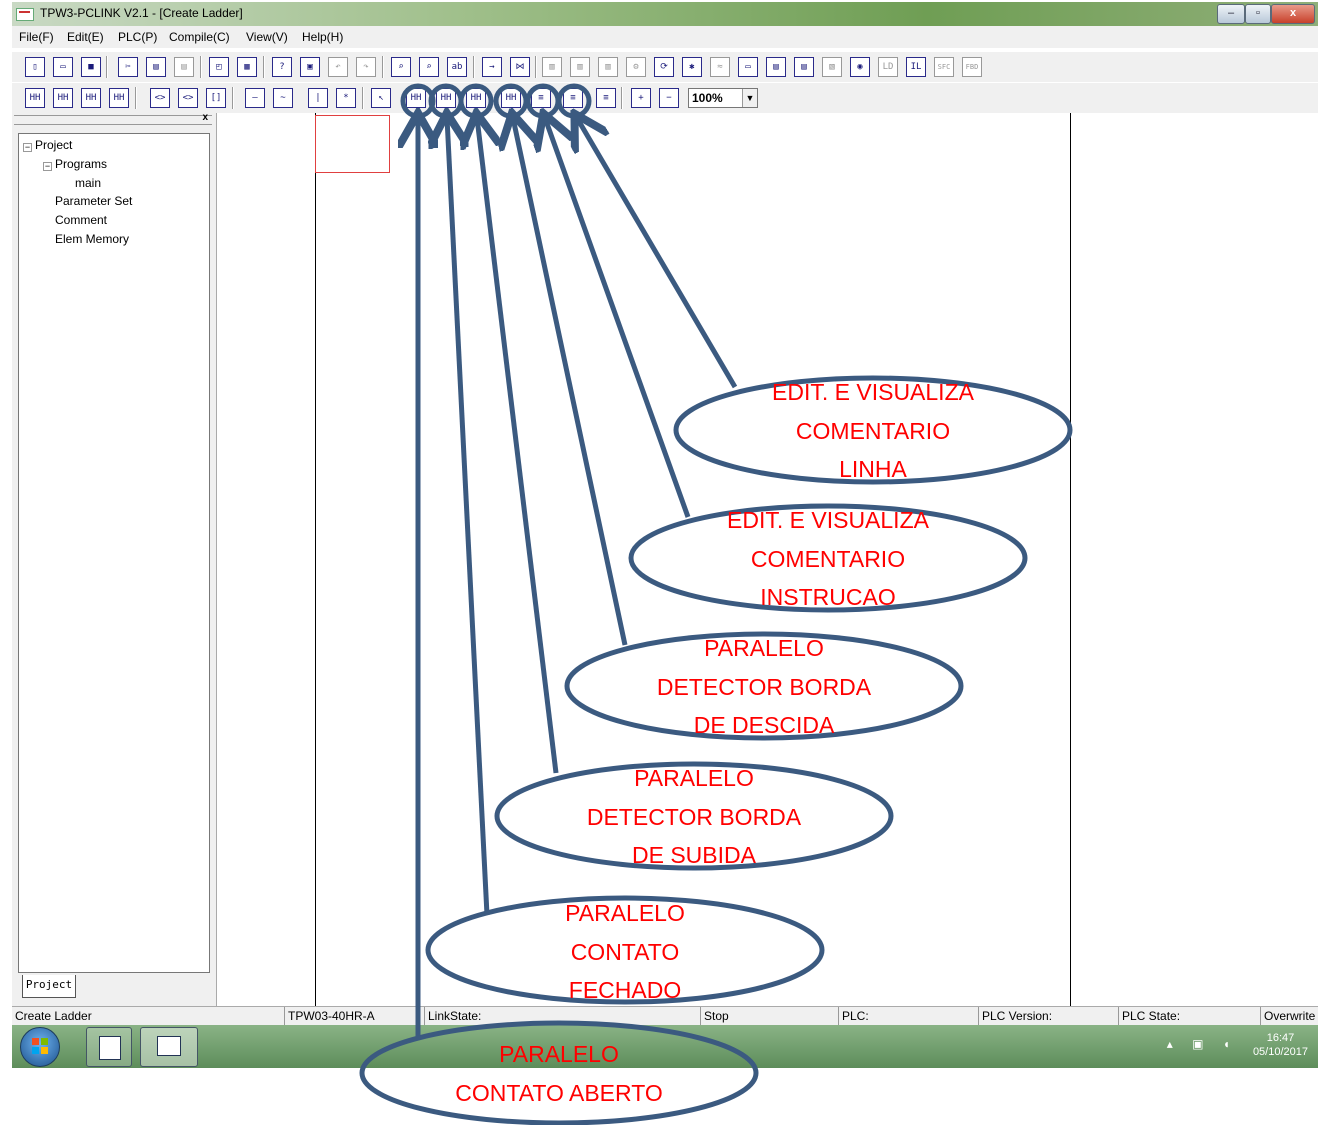 The width and height of the screenshot is (1318, 1125). I want to click on arrow-instruction-comment, so click(618, 318).